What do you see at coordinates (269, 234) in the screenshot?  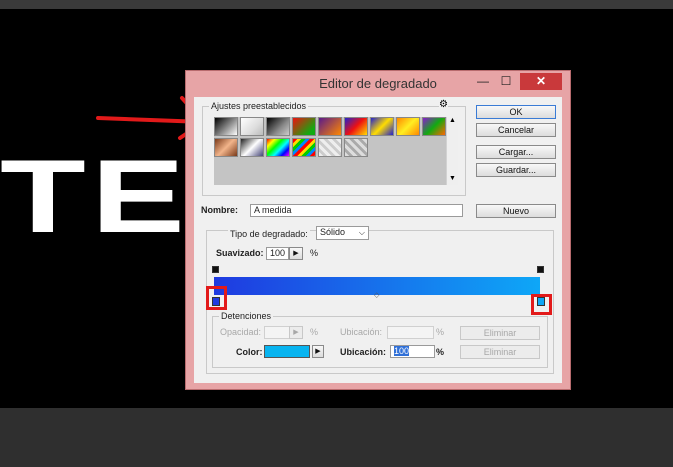 I see `gradient-type-label: Tipo de degradado:` at bounding box center [269, 234].